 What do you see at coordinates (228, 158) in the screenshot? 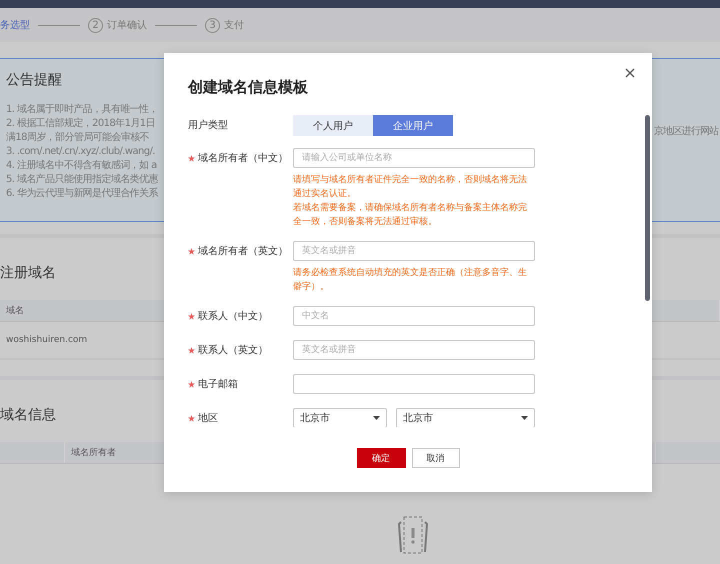
I see `field-label: 域名所有者（中文）` at bounding box center [228, 158].